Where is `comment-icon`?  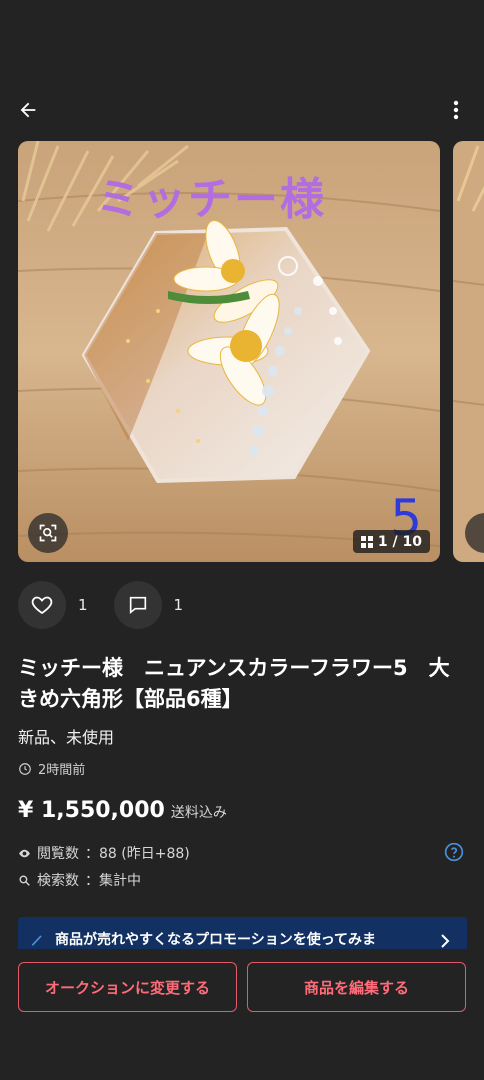
comment-icon is located at coordinates (137, 605).